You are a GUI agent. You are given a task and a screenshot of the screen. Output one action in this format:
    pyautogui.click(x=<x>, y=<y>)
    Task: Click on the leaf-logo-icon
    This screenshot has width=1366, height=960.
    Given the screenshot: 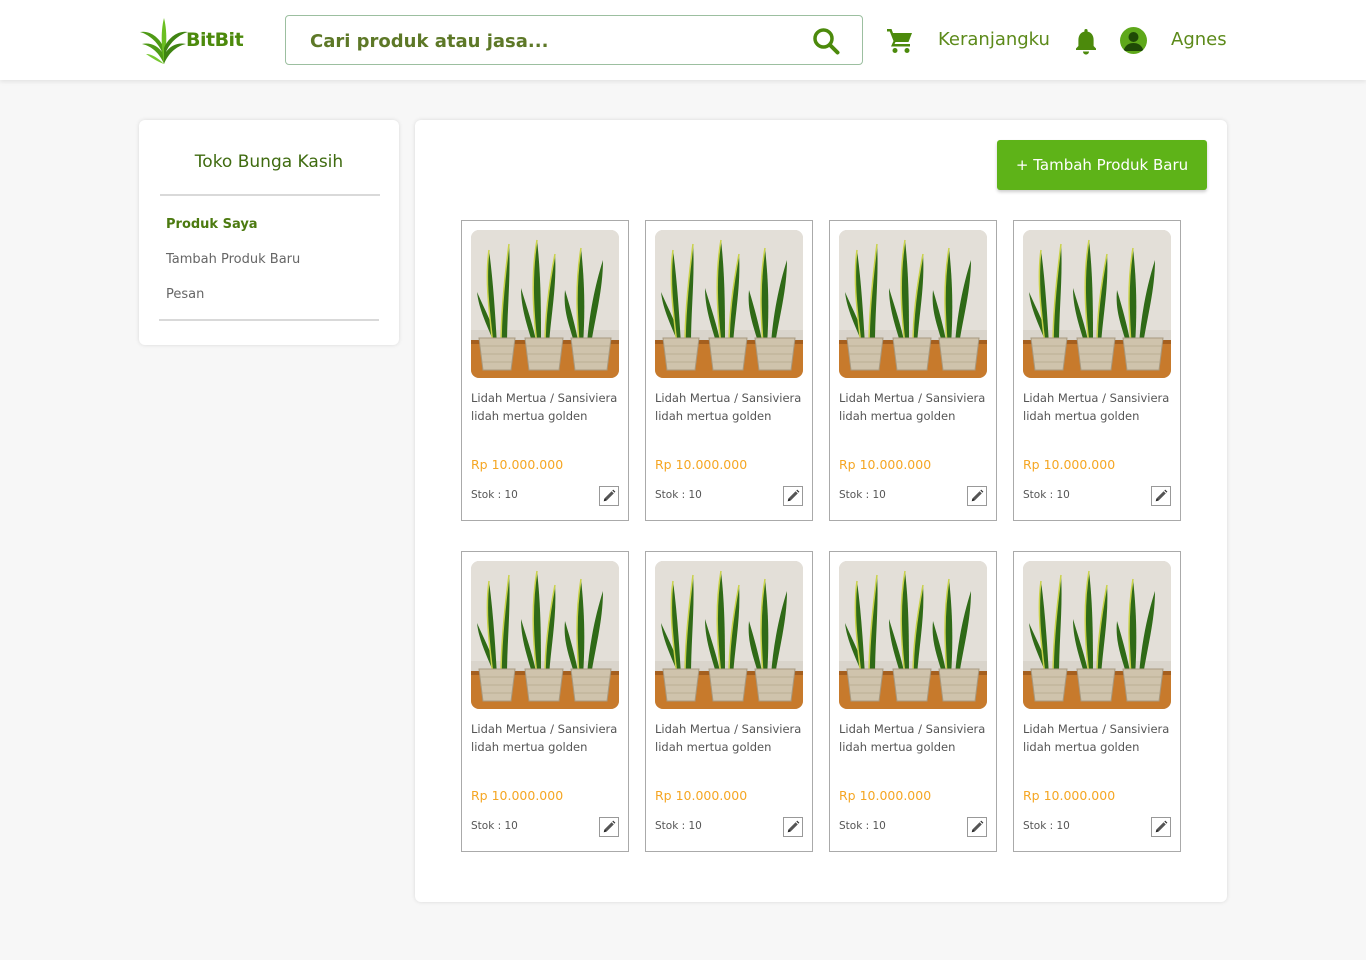 What is the action you would take?
    pyautogui.click(x=164, y=41)
    